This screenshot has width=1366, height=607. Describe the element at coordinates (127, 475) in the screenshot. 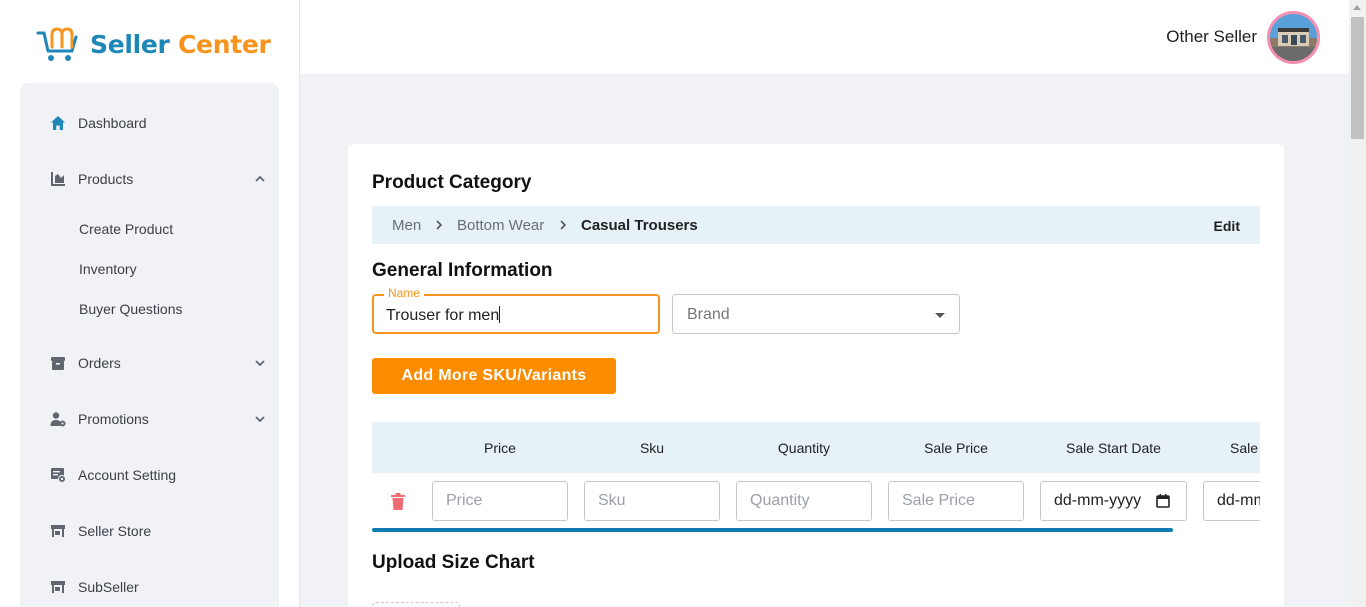

I see `sidebar-item-label: Account Setting` at that location.